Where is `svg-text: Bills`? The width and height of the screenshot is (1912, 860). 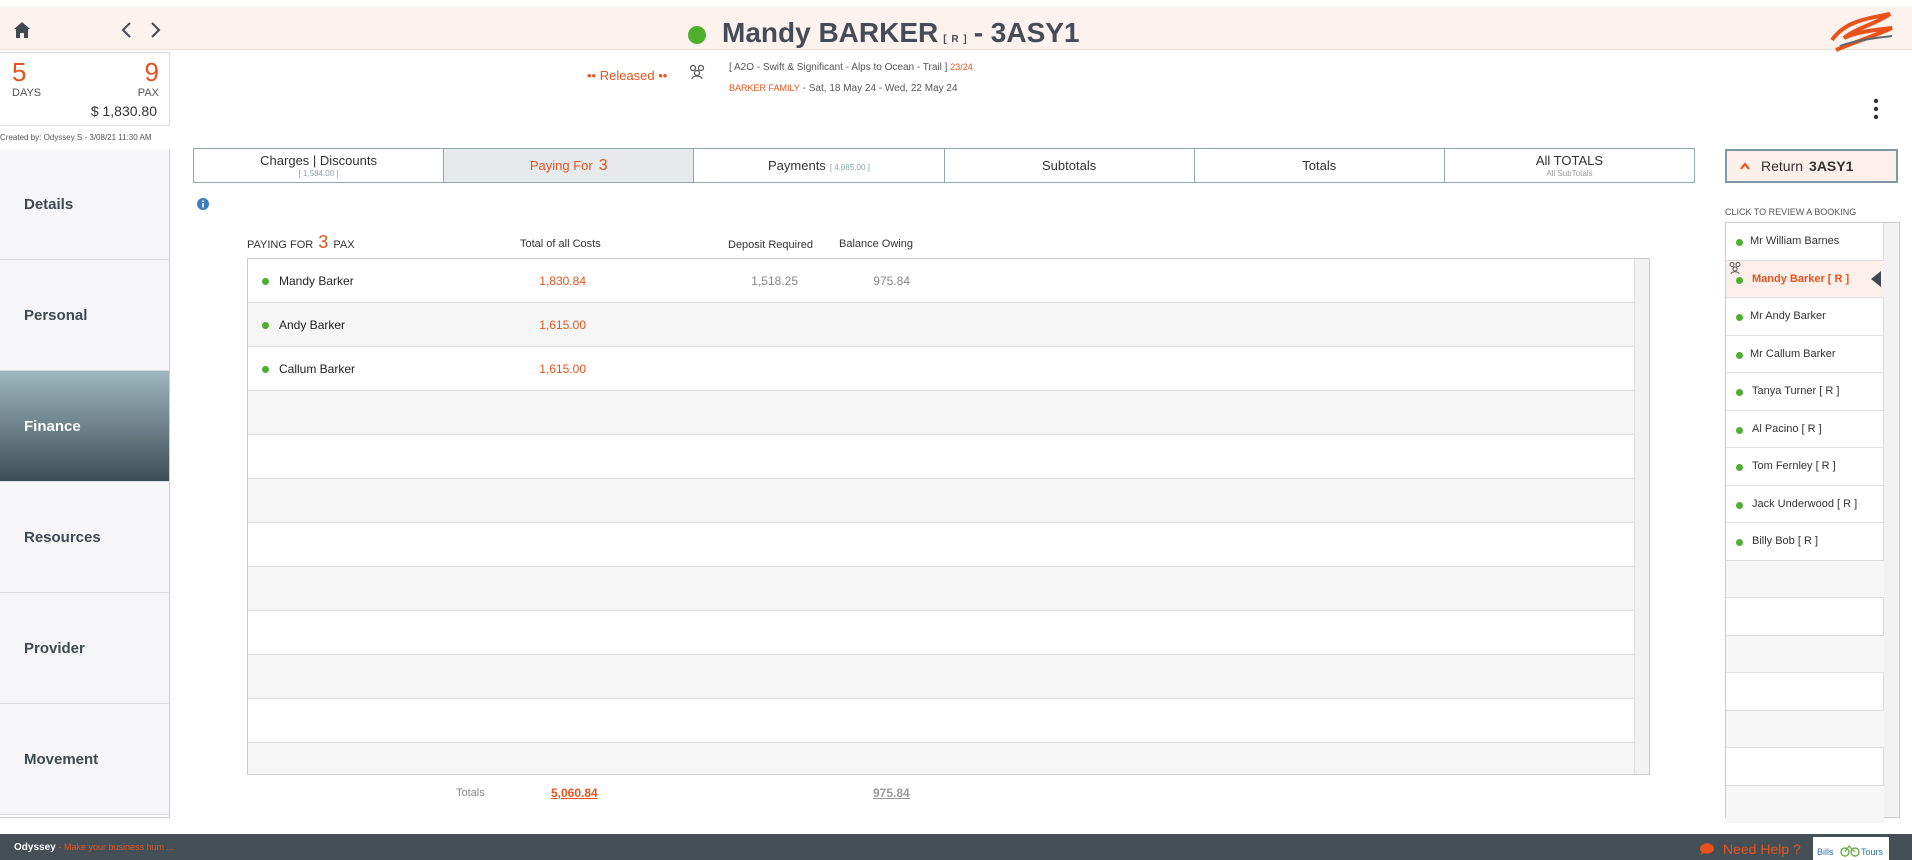 svg-text: Bills is located at coordinates (1825, 852).